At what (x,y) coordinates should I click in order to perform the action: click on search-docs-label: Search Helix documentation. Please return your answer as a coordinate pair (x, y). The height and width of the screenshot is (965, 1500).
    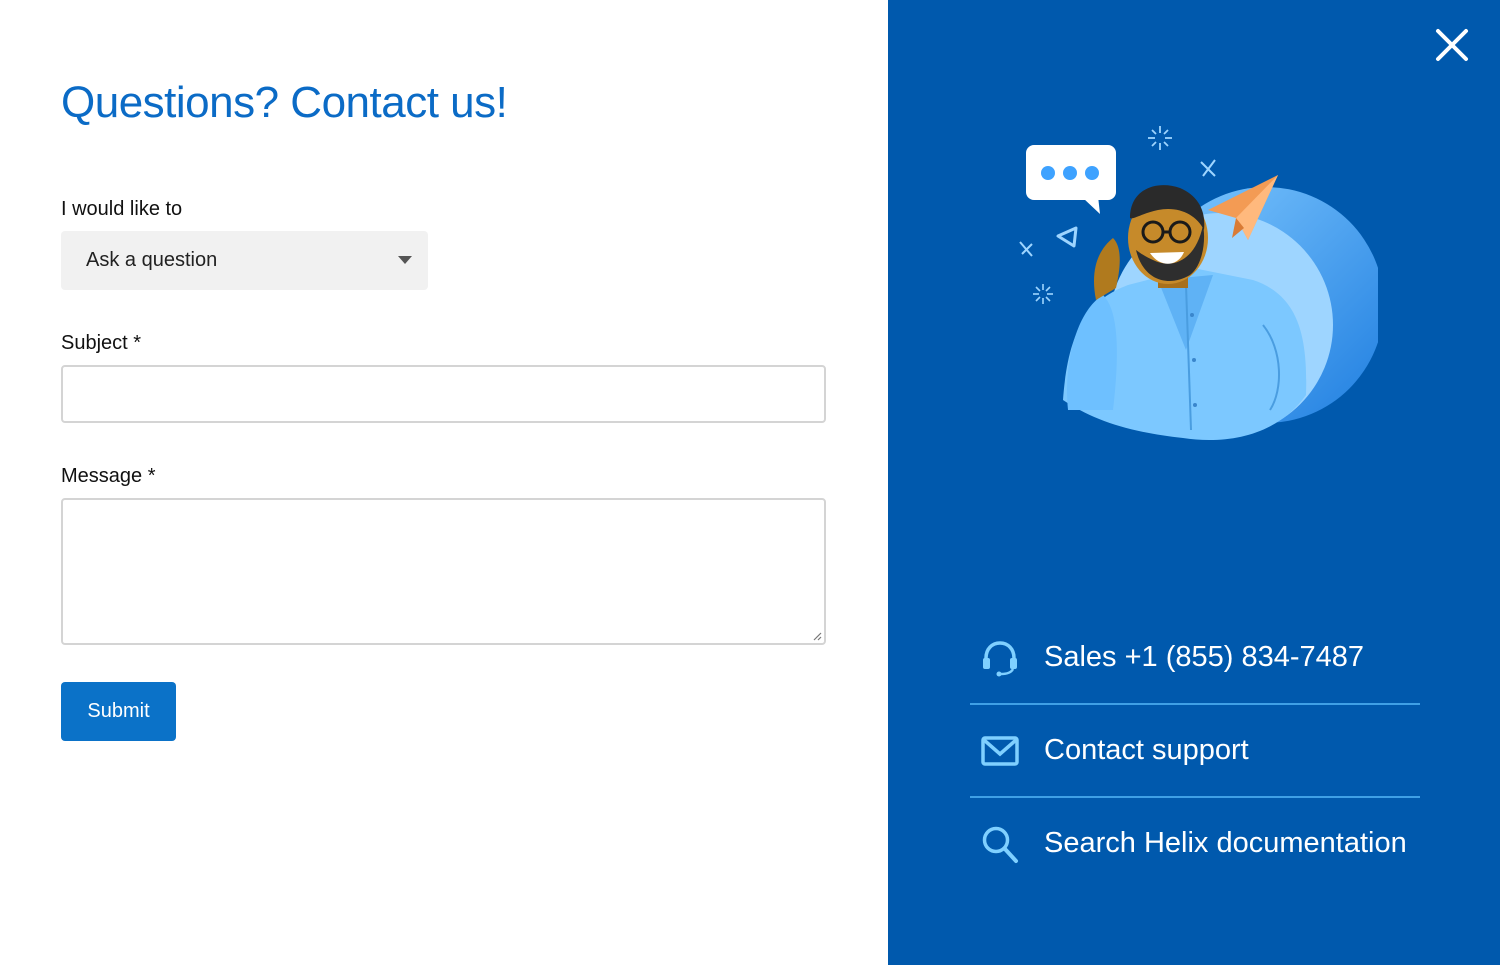
    Looking at the image, I should click on (1225, 843).